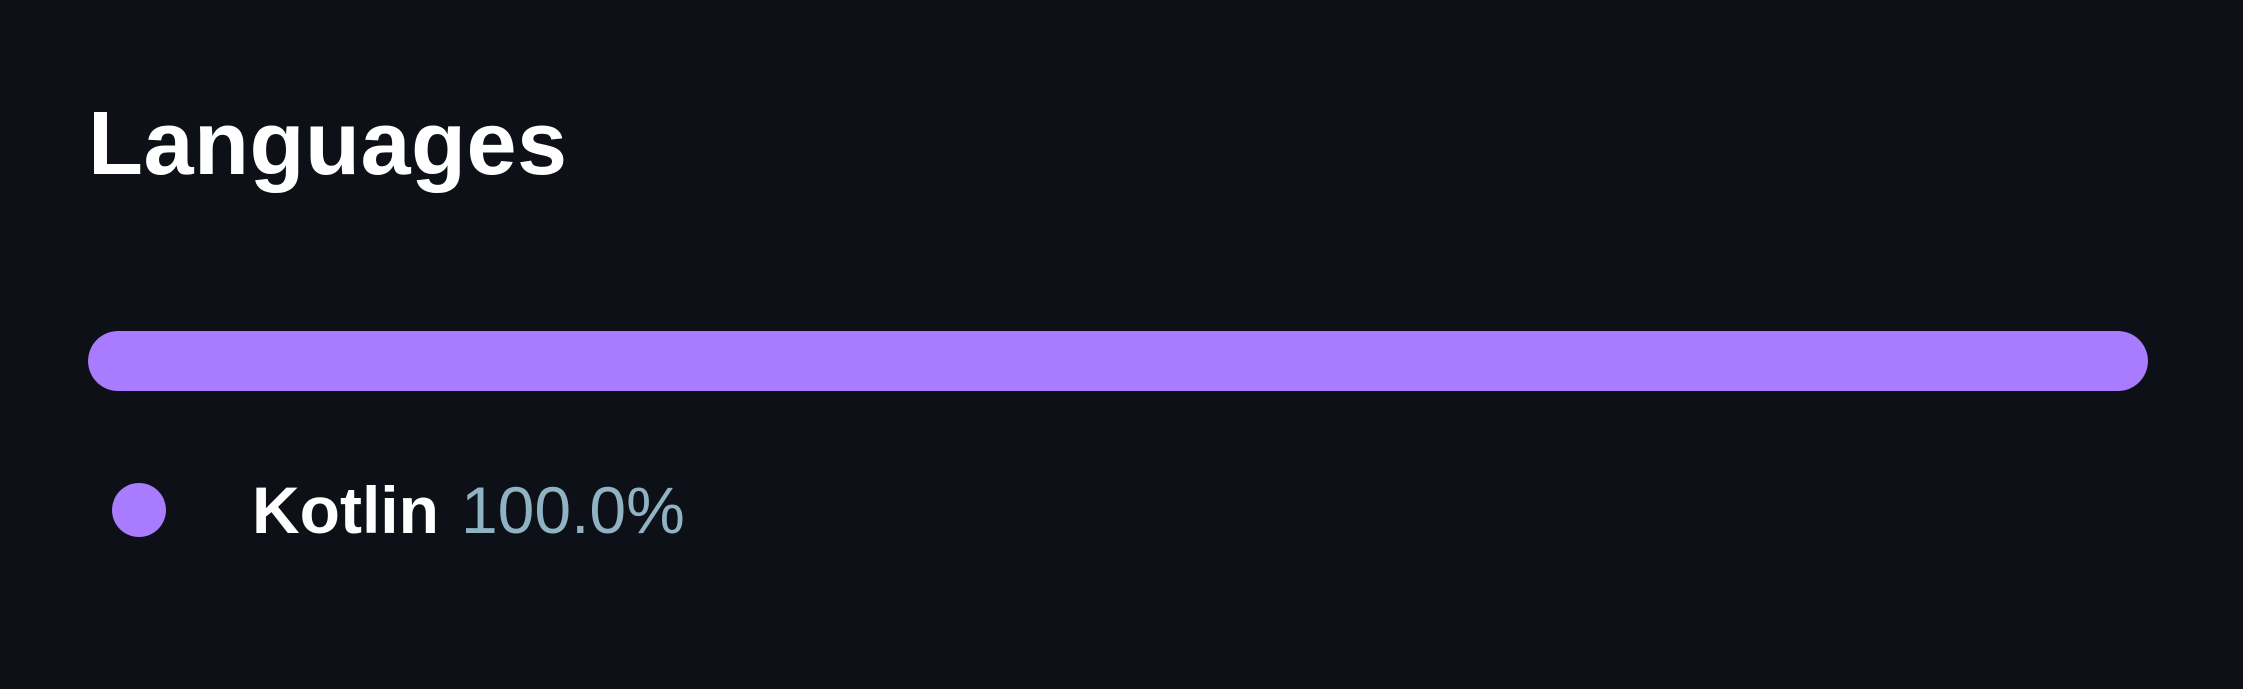 This screenshot has width=2243, height=689. What do you see at coordinates (345, 510) in the screenshot?
I see `language-name: Kotlin` at bounding box center [345, 510].